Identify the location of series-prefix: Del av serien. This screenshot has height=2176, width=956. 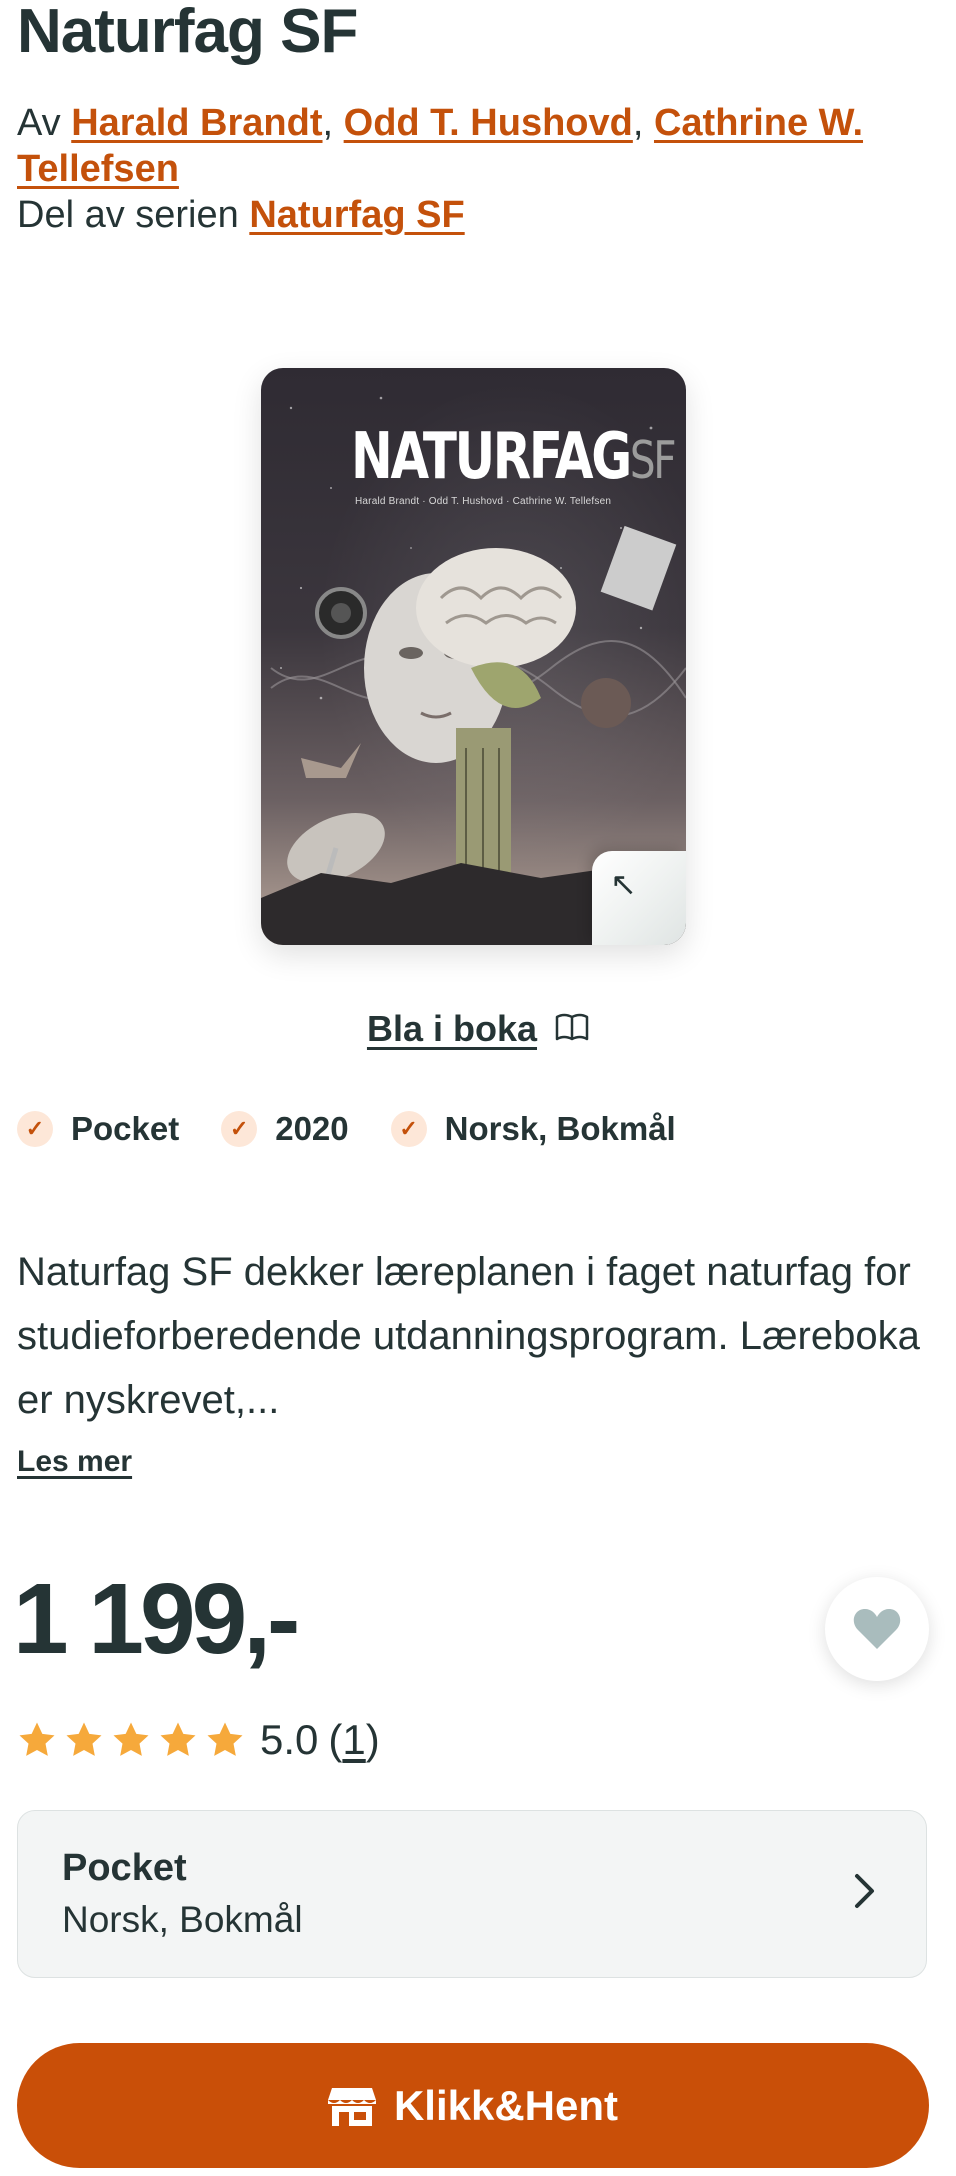
(128, 215).